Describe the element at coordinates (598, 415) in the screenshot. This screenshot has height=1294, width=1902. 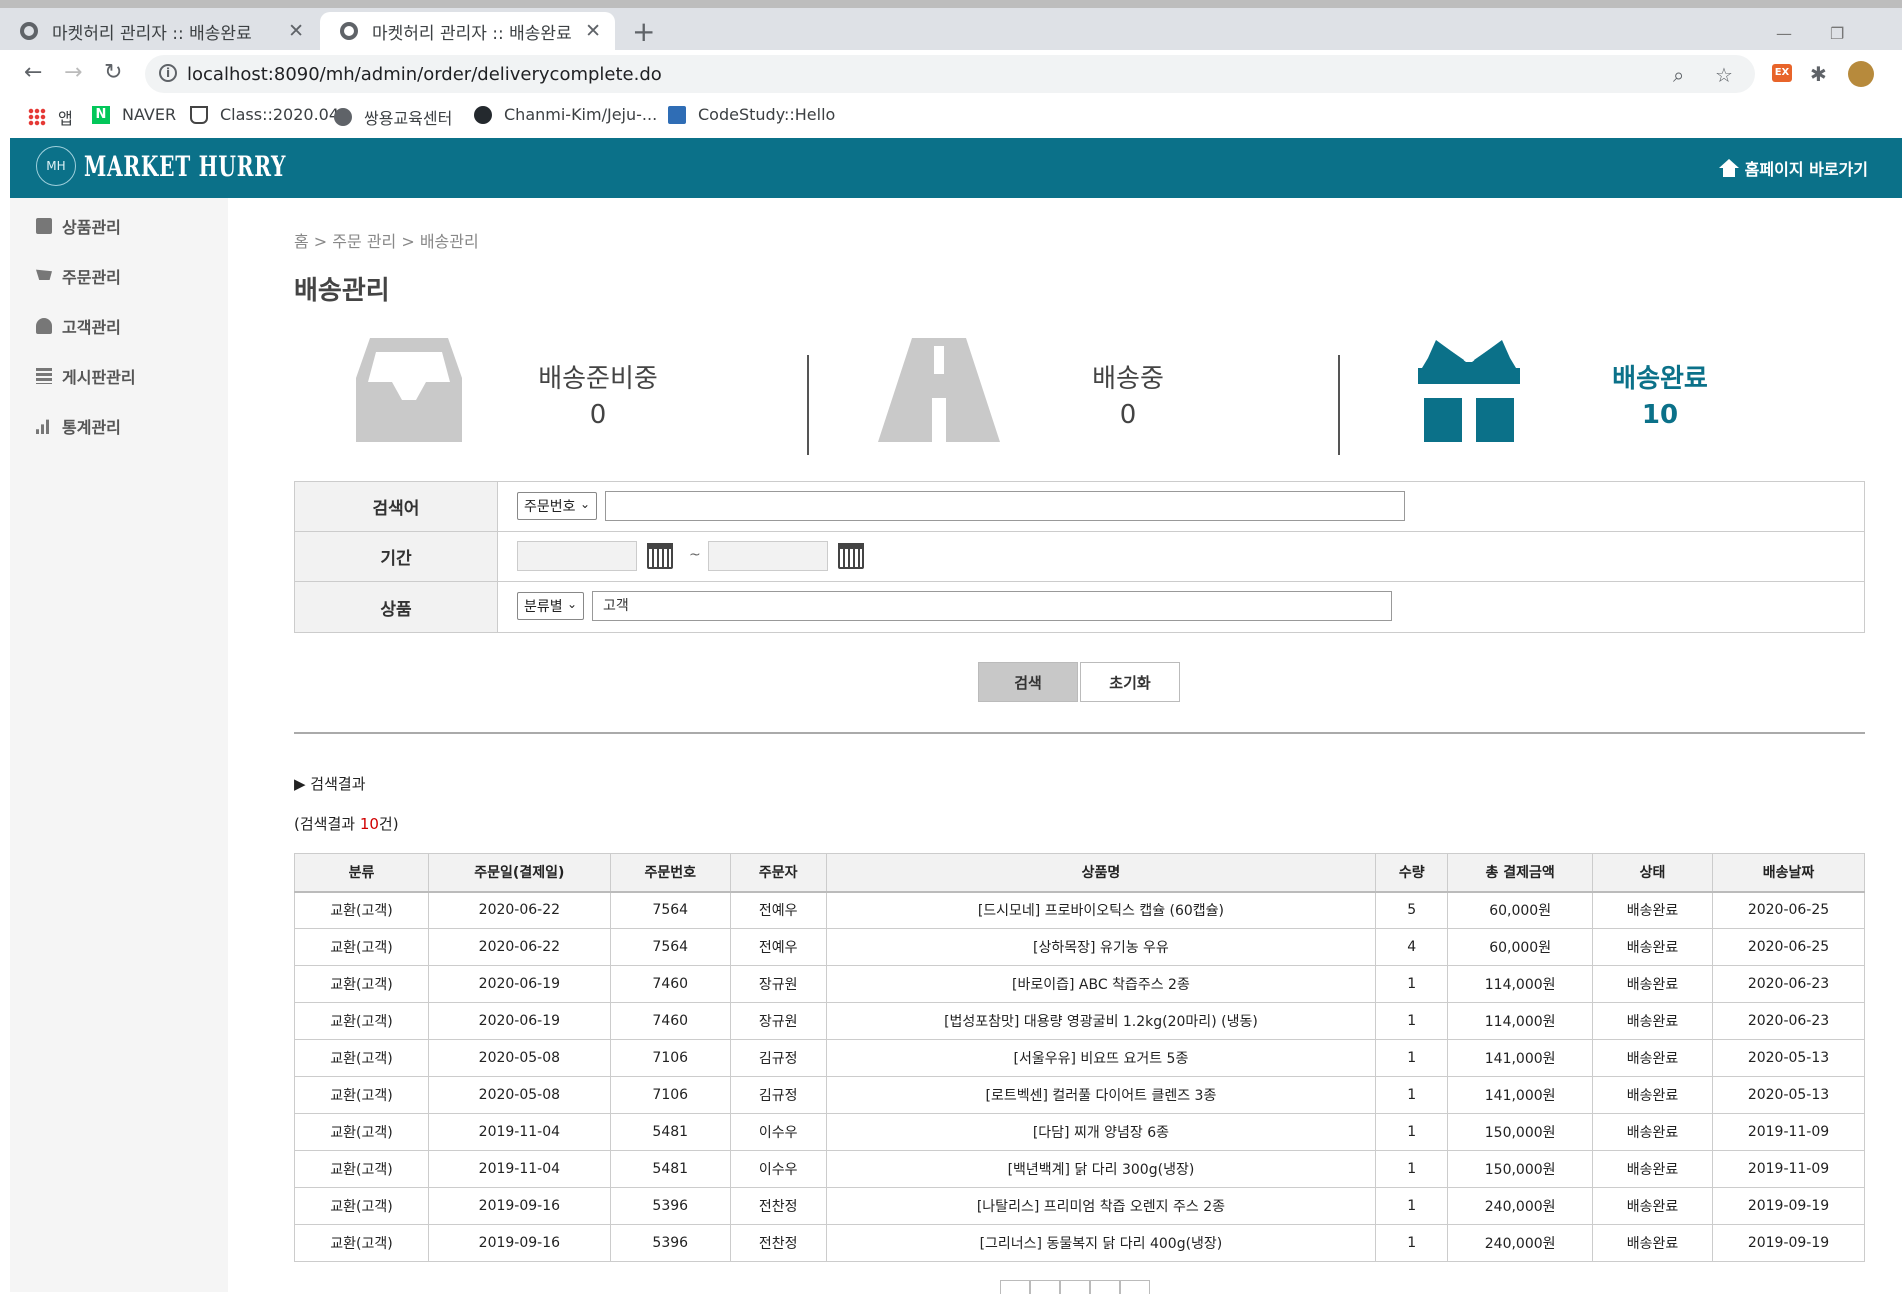
I see `status-preparing-count: 0` at that location.